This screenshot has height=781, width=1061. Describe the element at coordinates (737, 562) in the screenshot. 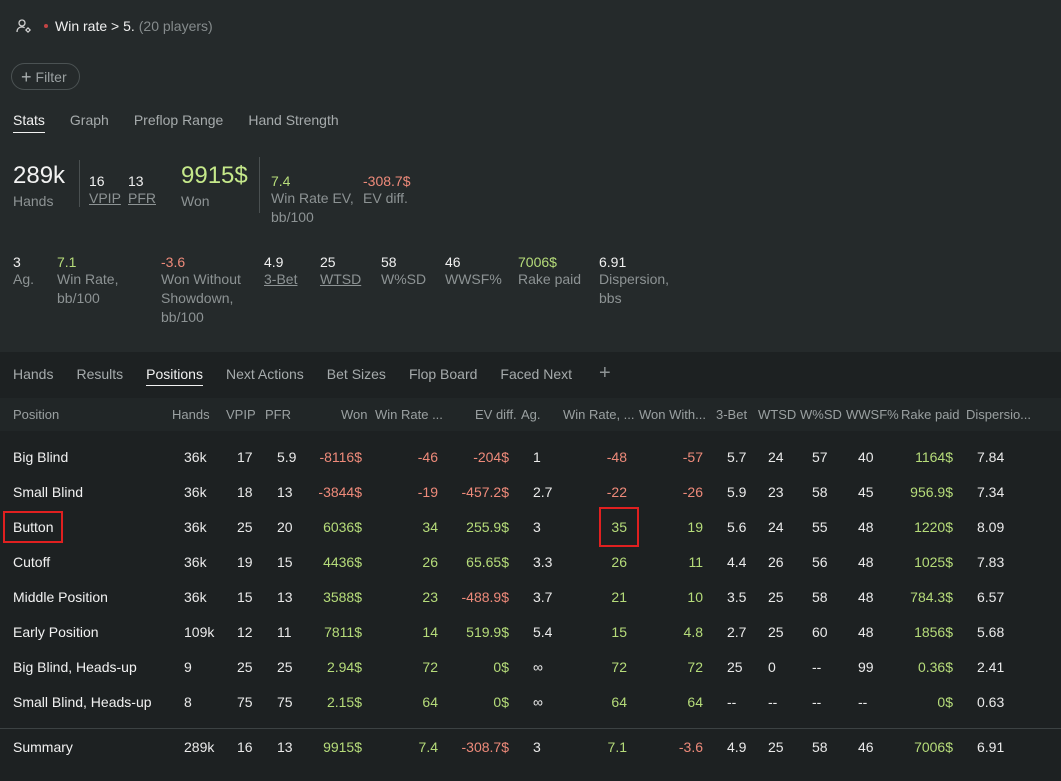

I see `cell-3bet: 4.4` at that location.